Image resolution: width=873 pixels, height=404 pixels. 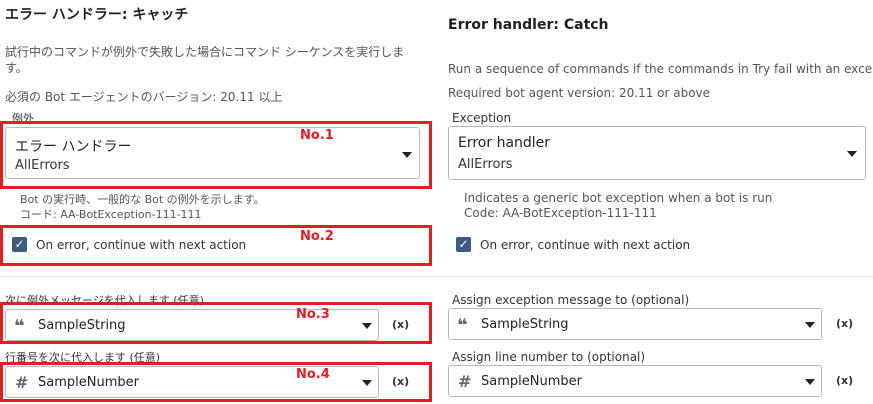 What do you see at coordinates (525, 324) in the screenshot?
I see `assign-msg-value: SampleString` at bounding box center [525, 324].